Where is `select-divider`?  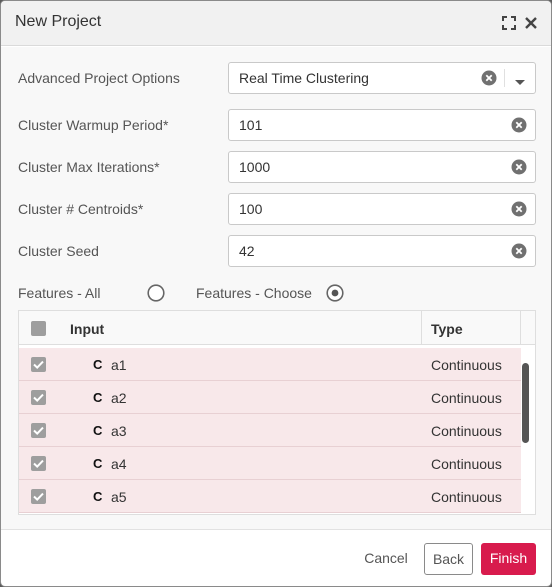
select-divider is located at coordinates (504, 78).